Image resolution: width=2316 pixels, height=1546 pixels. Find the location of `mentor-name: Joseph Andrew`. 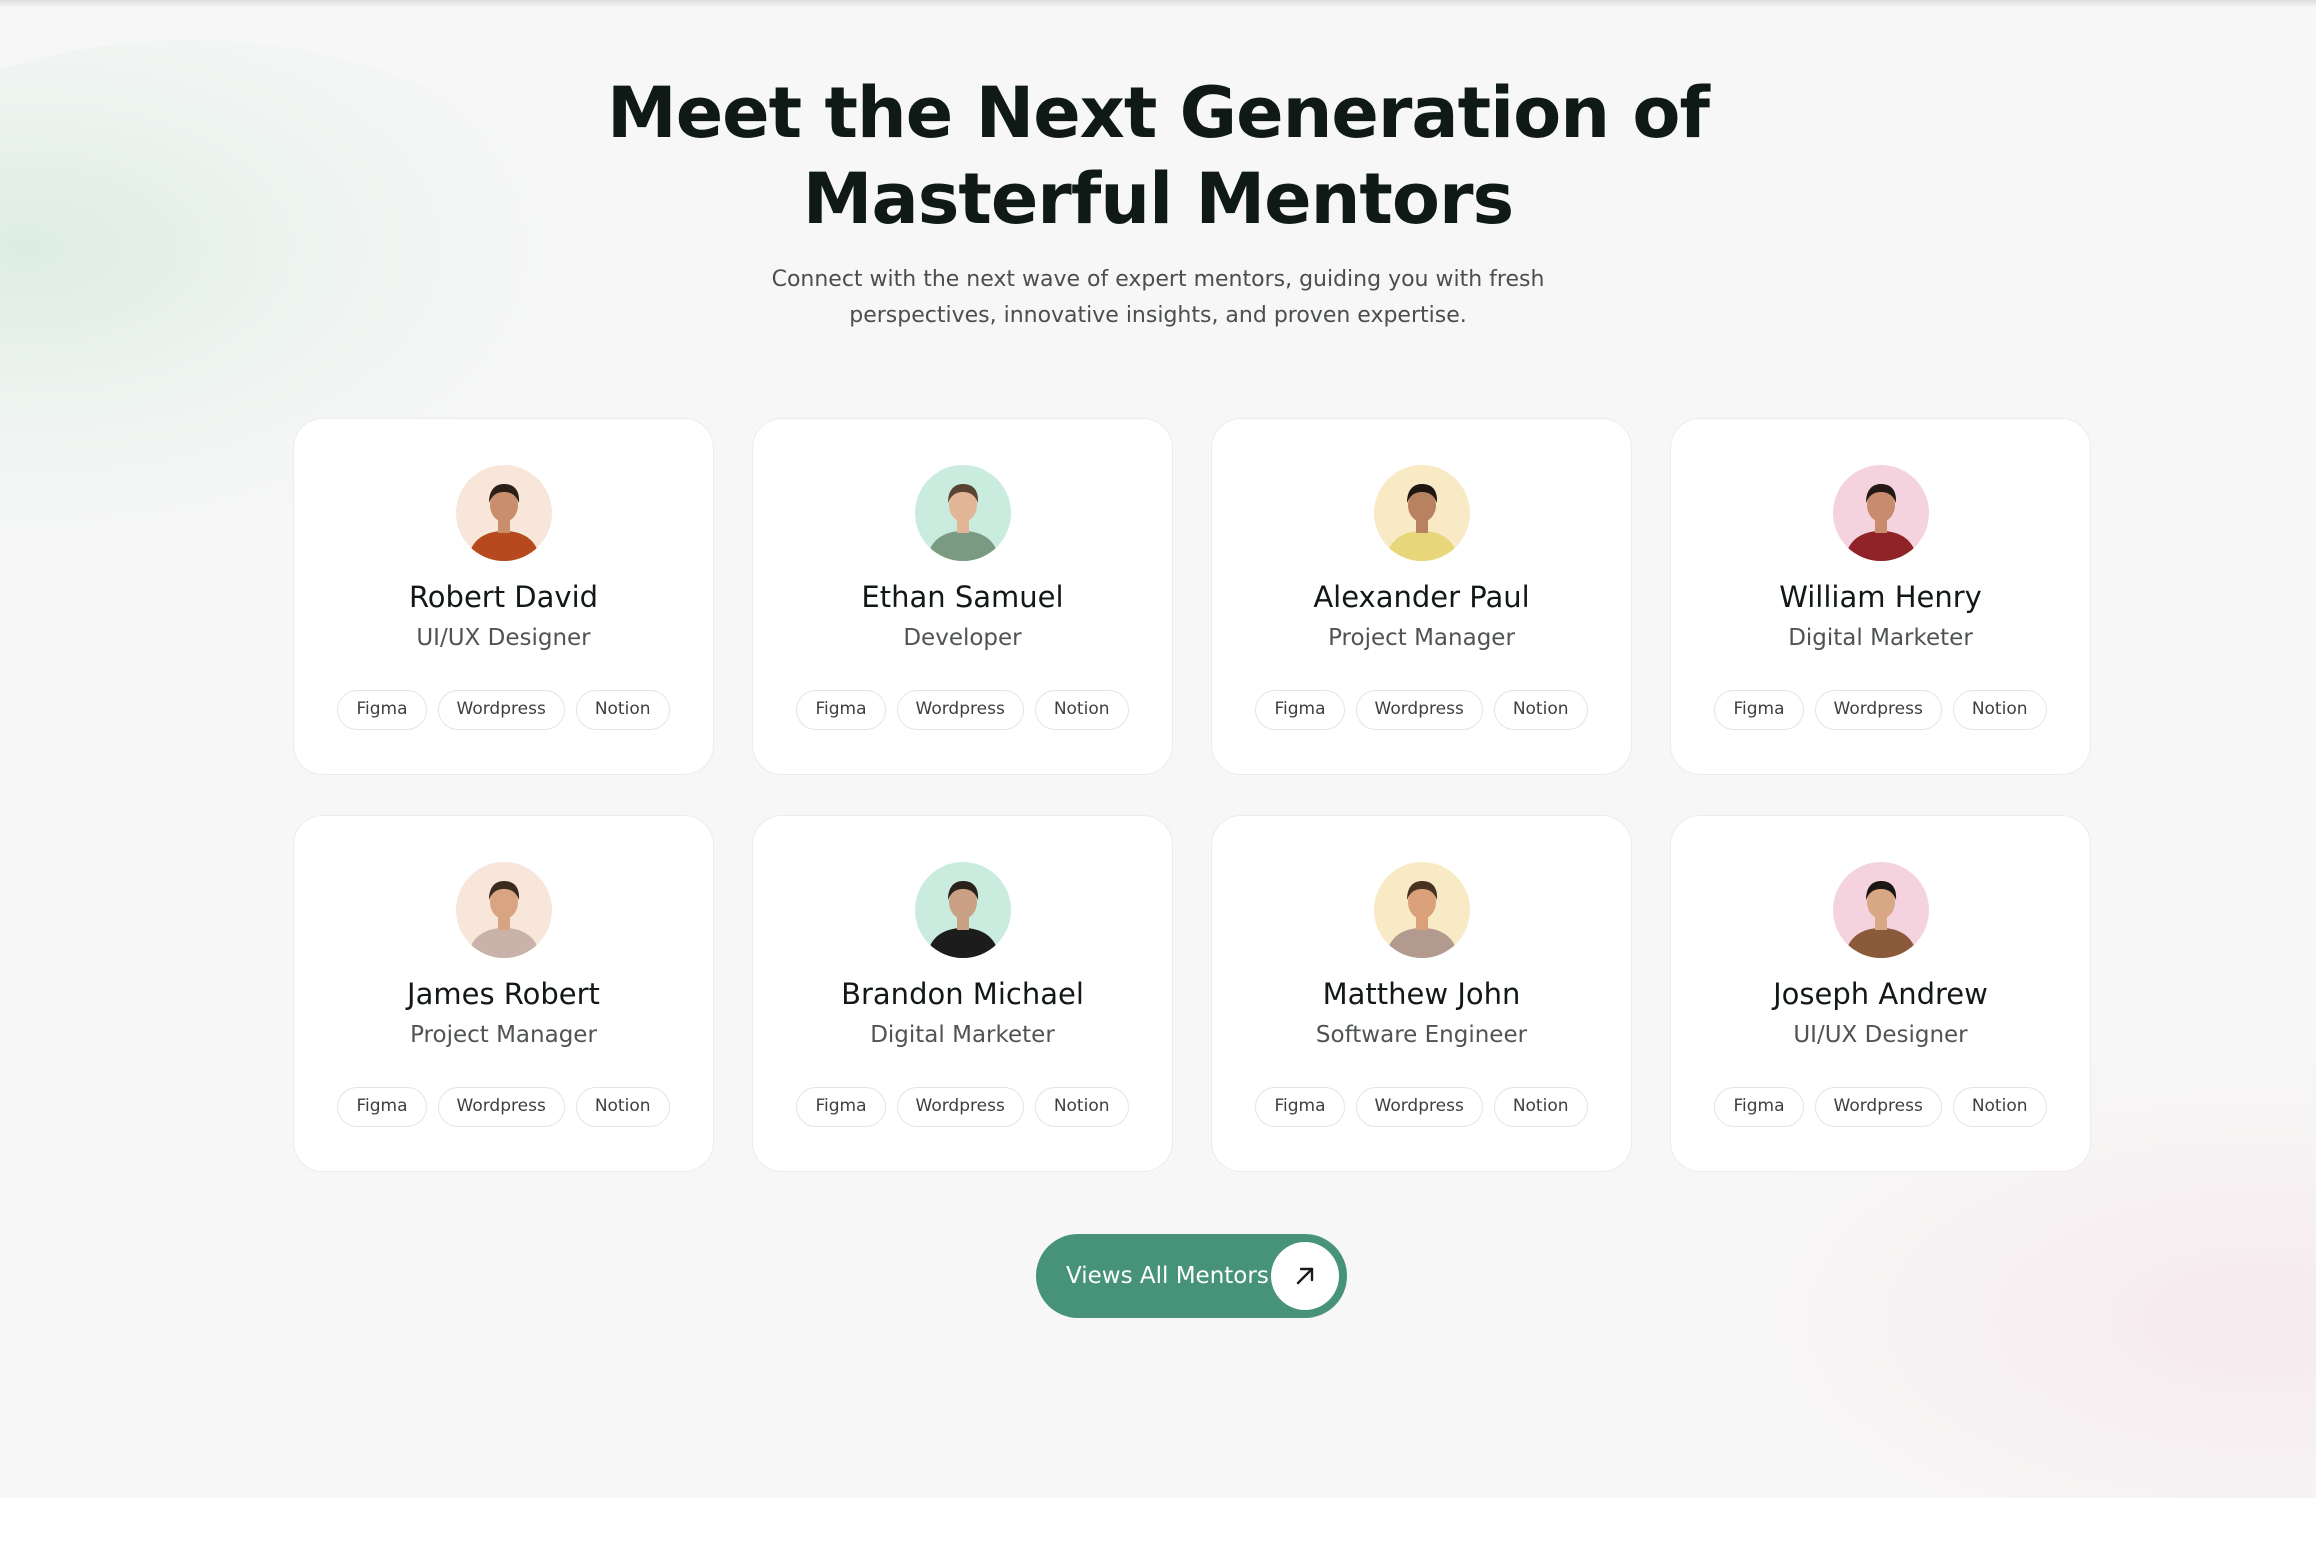

mentor-name: Joseph Andrew is located at coordinates (1880, 994).